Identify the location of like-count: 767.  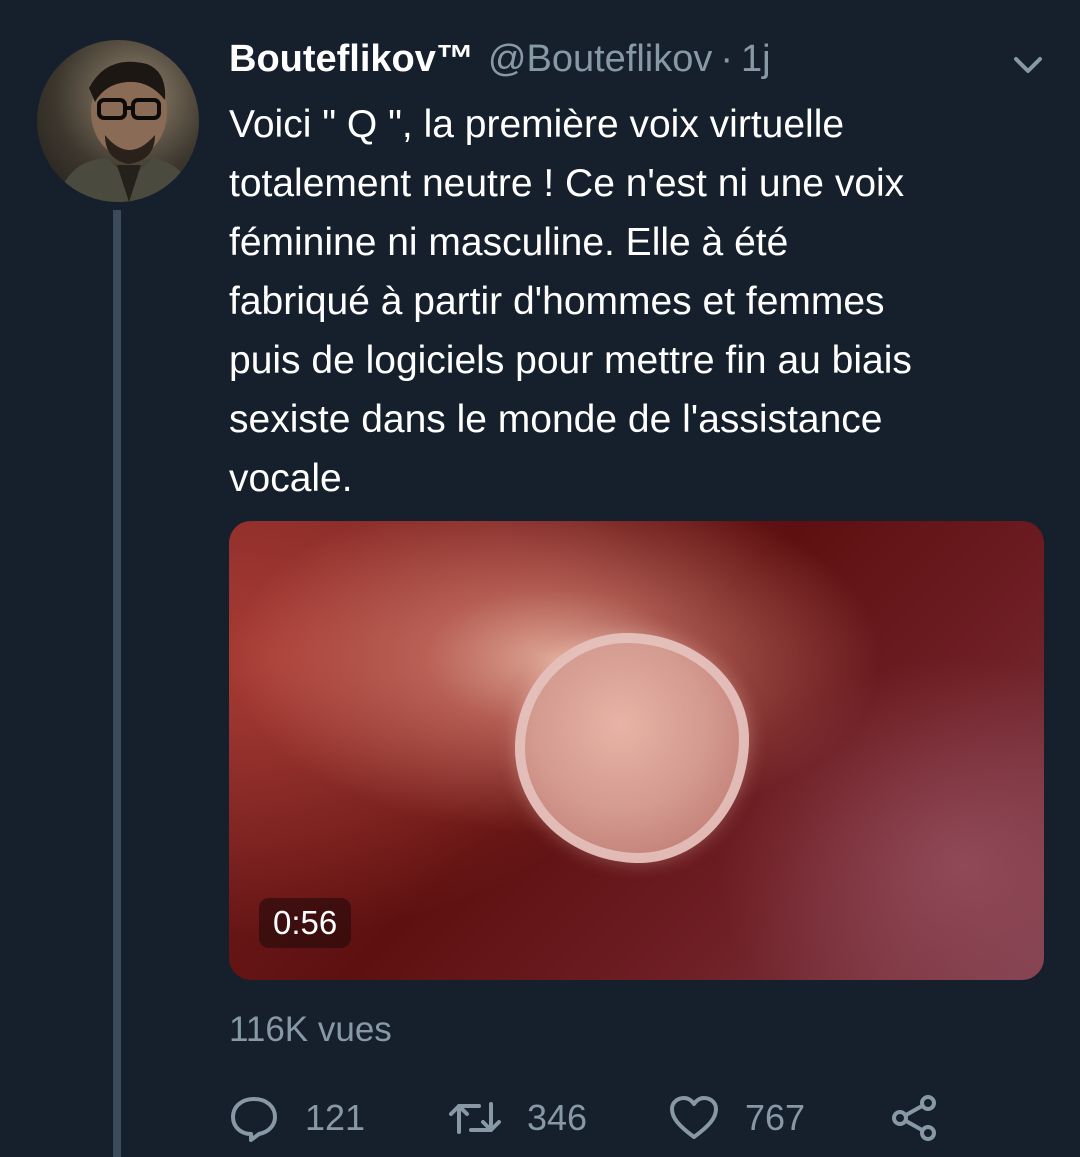
(775, 1117).